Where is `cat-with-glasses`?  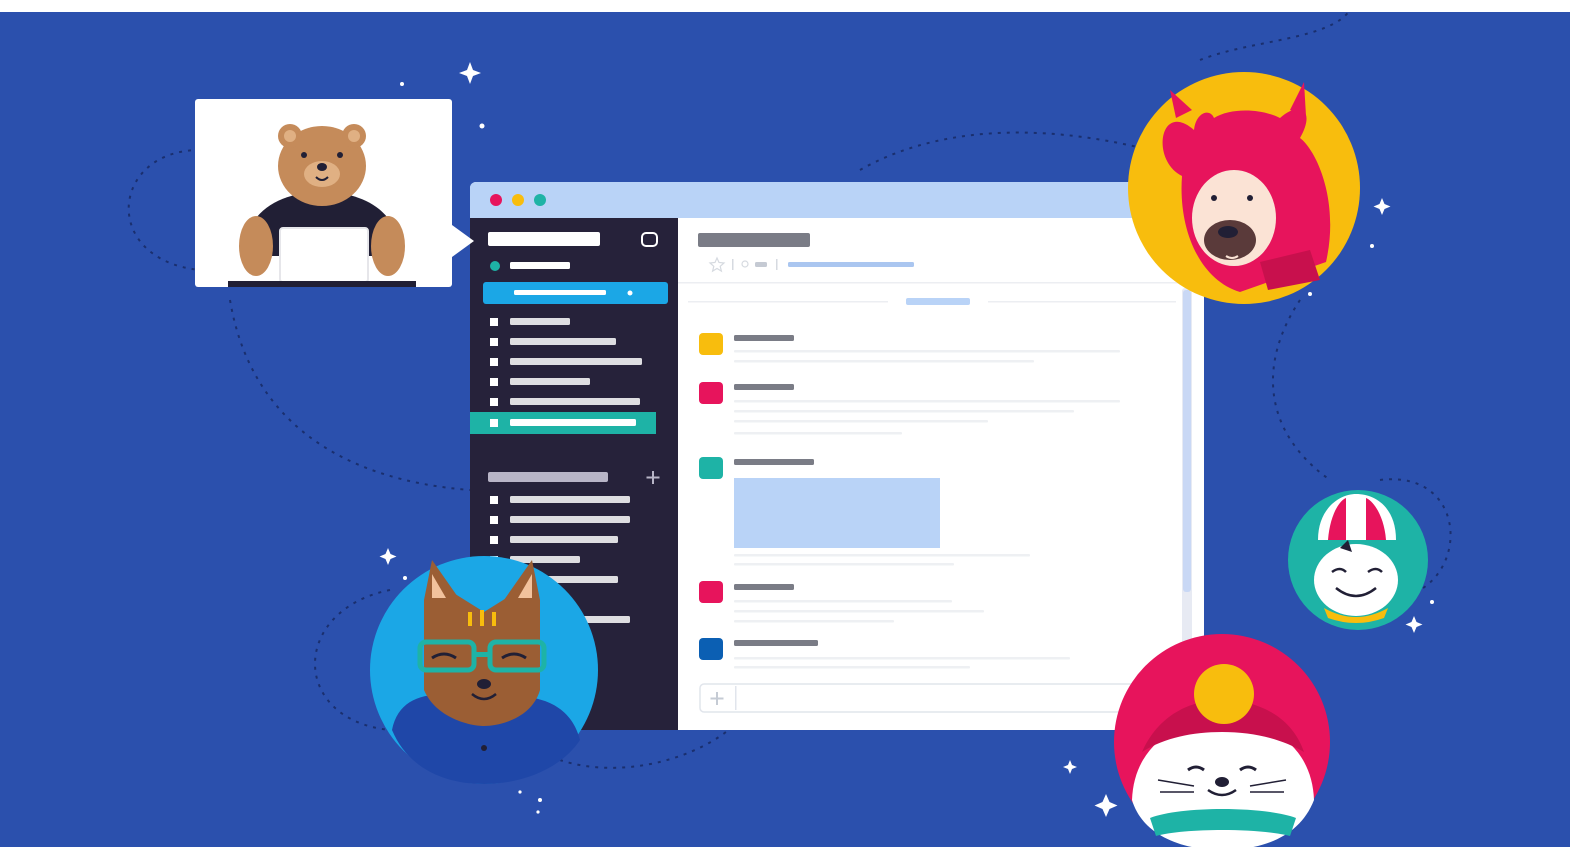 cat-with-glasses is located at coordinates (484, 670).